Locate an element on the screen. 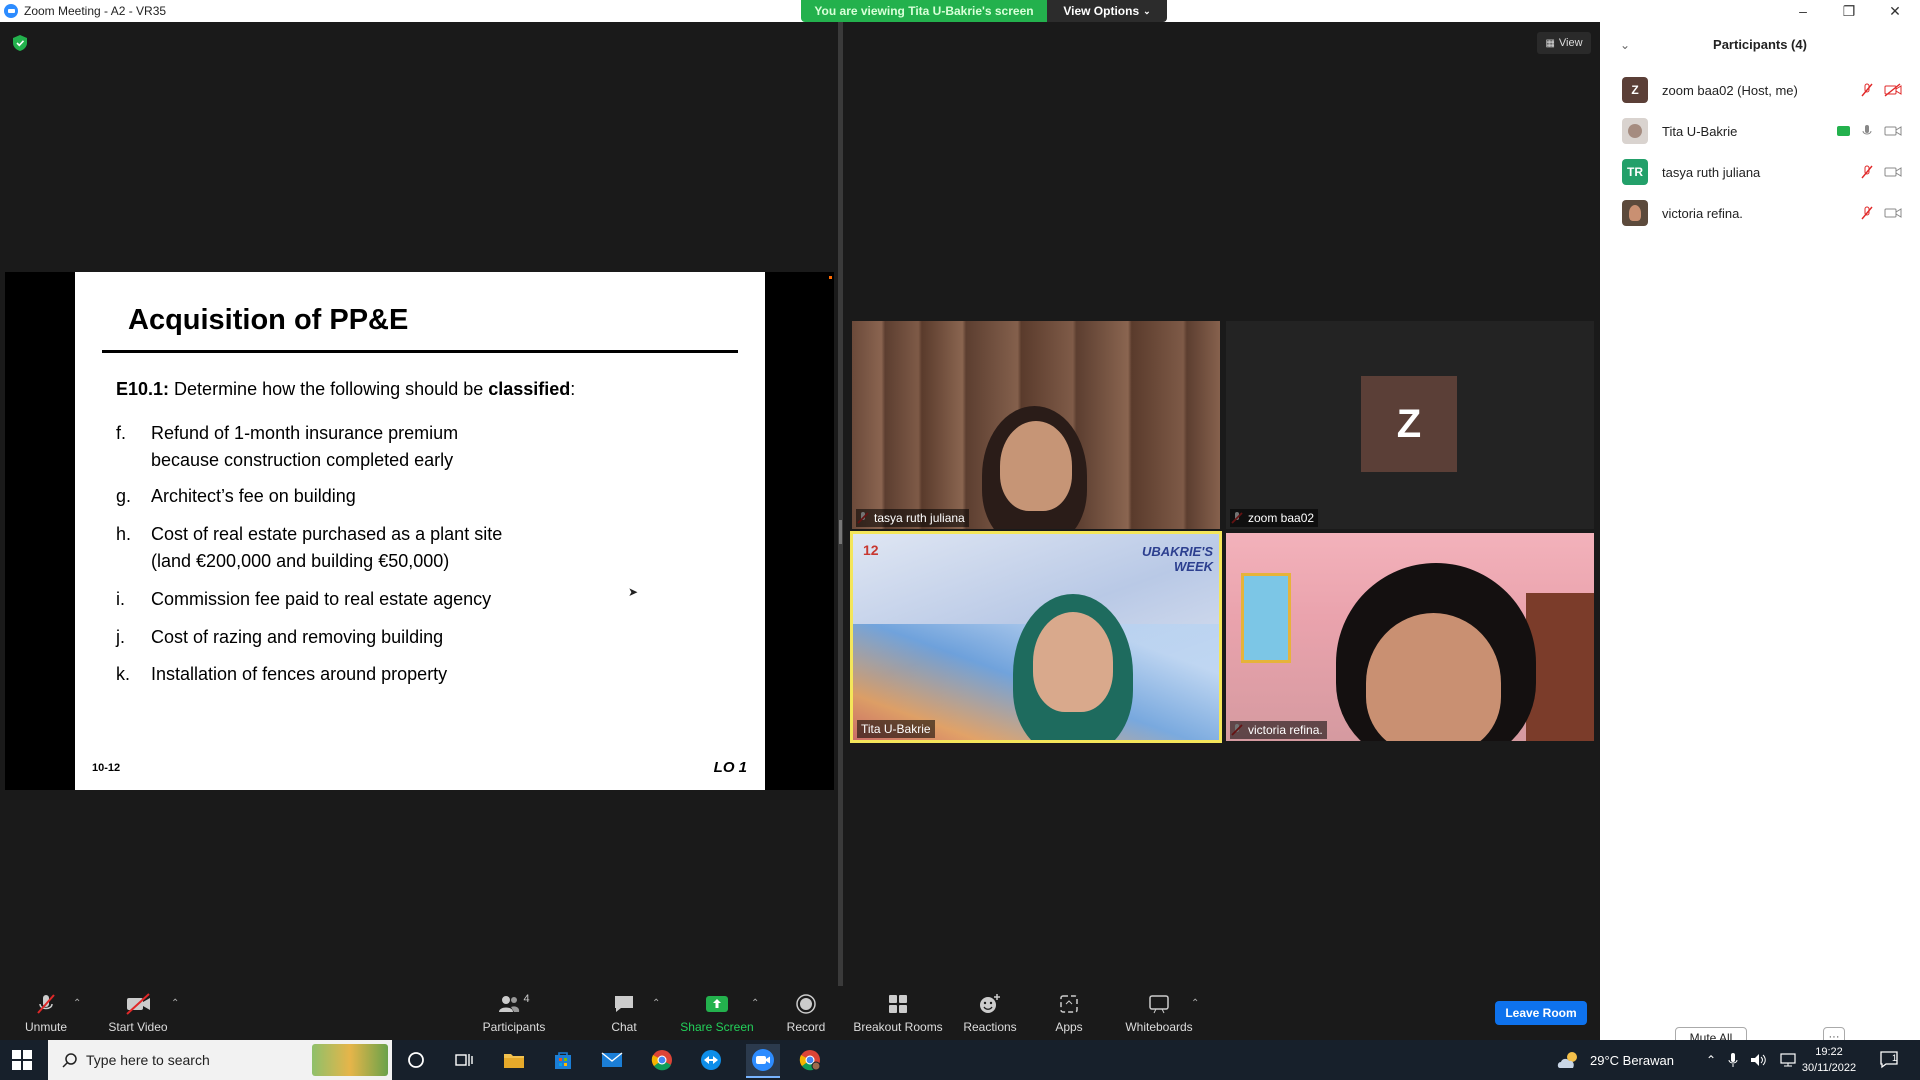  breakout-rooms-button: Breakout Rooms is located at coordinates (898, 1013).